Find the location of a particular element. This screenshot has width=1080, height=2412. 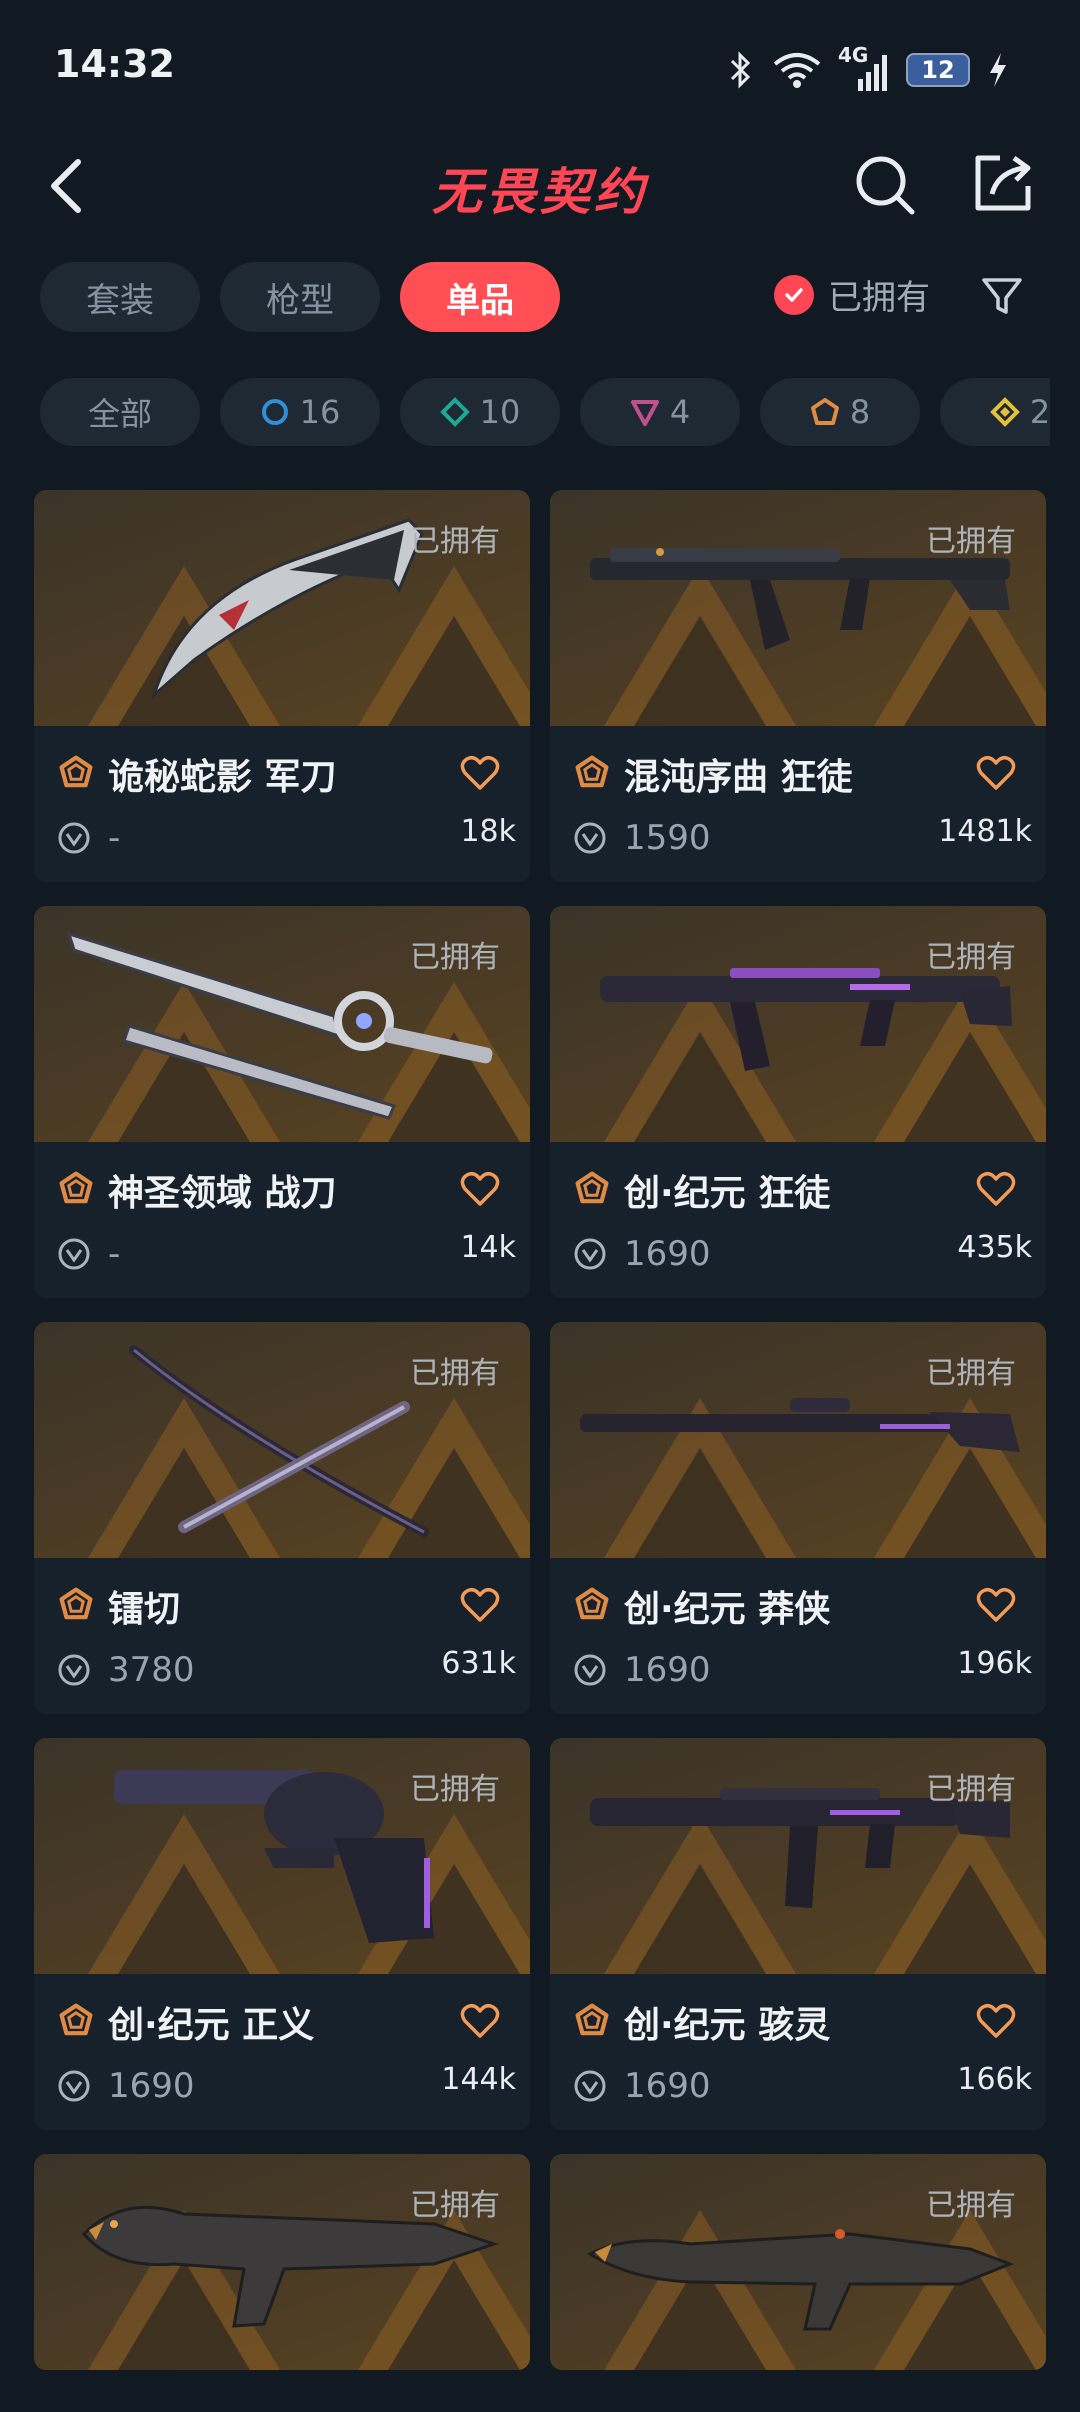

skin-card: 已拥有 诡秘蛇影 军刀 - 18k is located at coordinates (282, 686).